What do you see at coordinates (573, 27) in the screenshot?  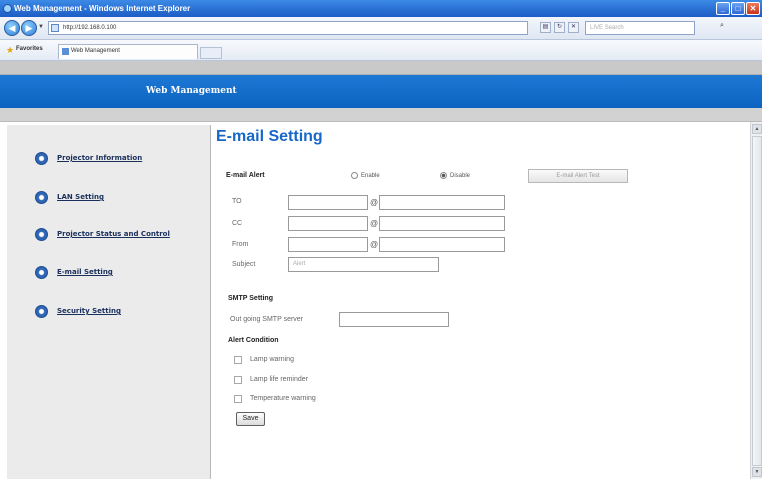 I see `stop-icon: ✕` at bounding box center [573, 27].